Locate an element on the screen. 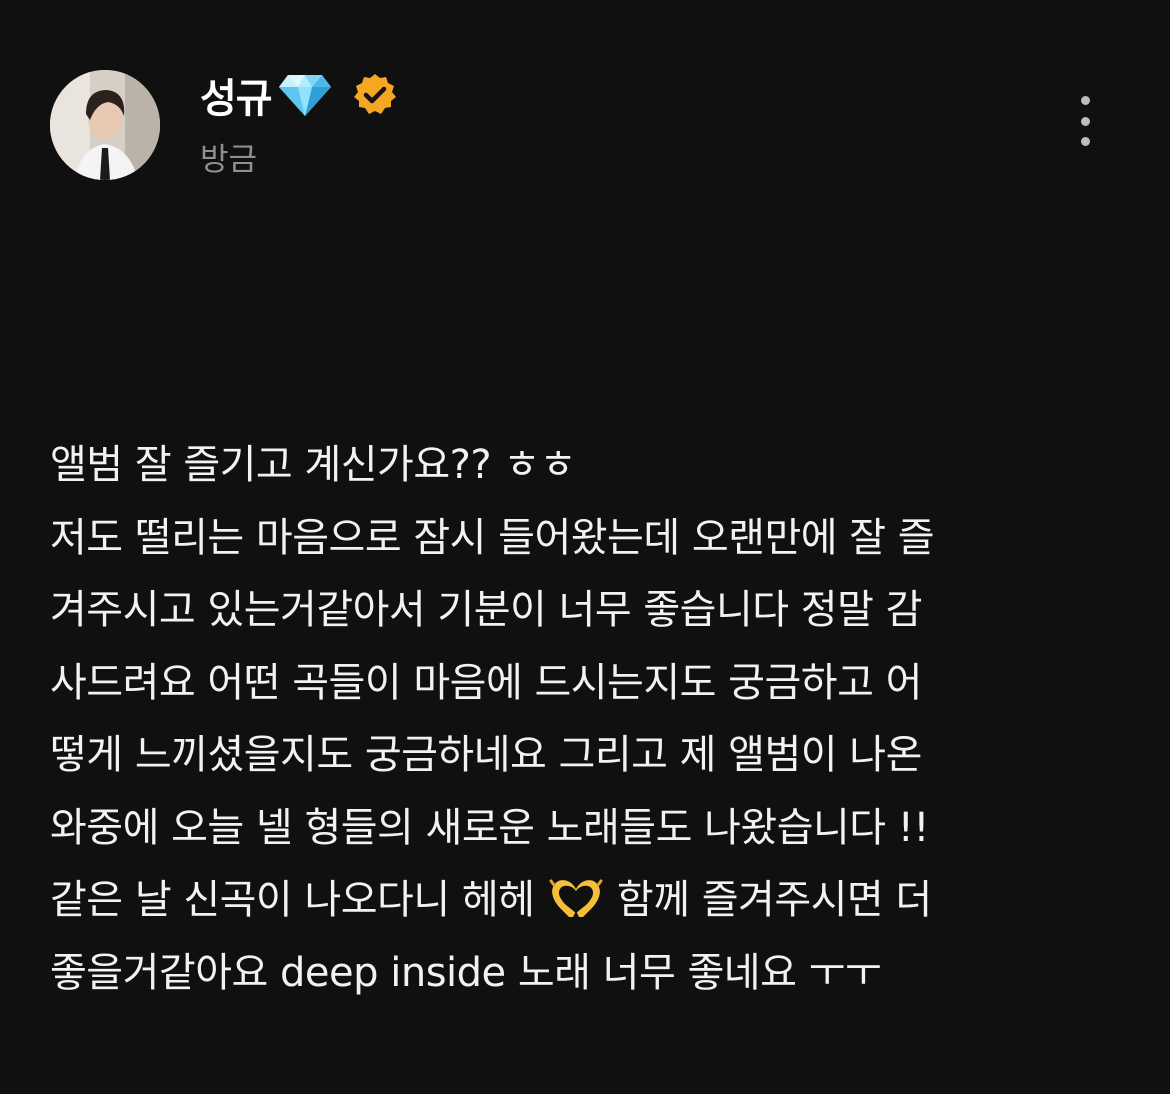 The width and height of the screenshot is (1170, 1094). author-row: 성규 is located at coordinates (299, 96).